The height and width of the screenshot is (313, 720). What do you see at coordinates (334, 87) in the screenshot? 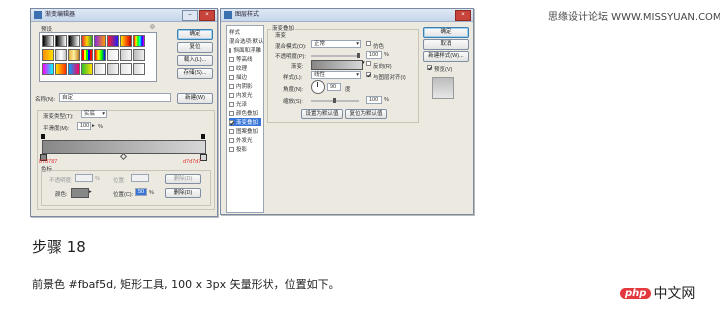
I see `angle-field: 90` at bounding box center [334, 87].